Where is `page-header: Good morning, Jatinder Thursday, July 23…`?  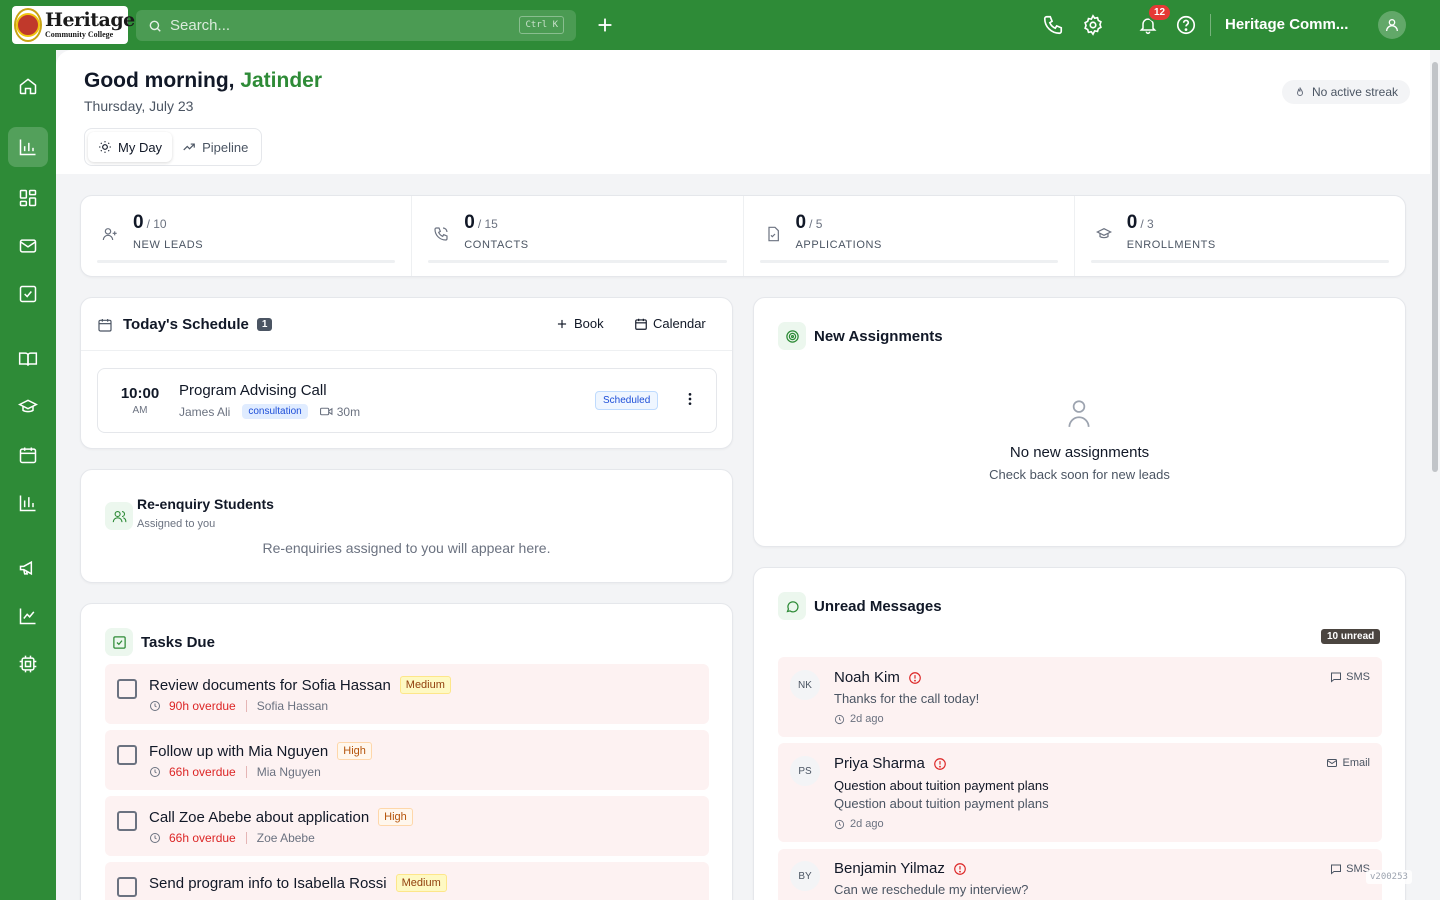 page-header: Good morning, Jatinder Thursday, July 23… is located at coordinates (743, 112).